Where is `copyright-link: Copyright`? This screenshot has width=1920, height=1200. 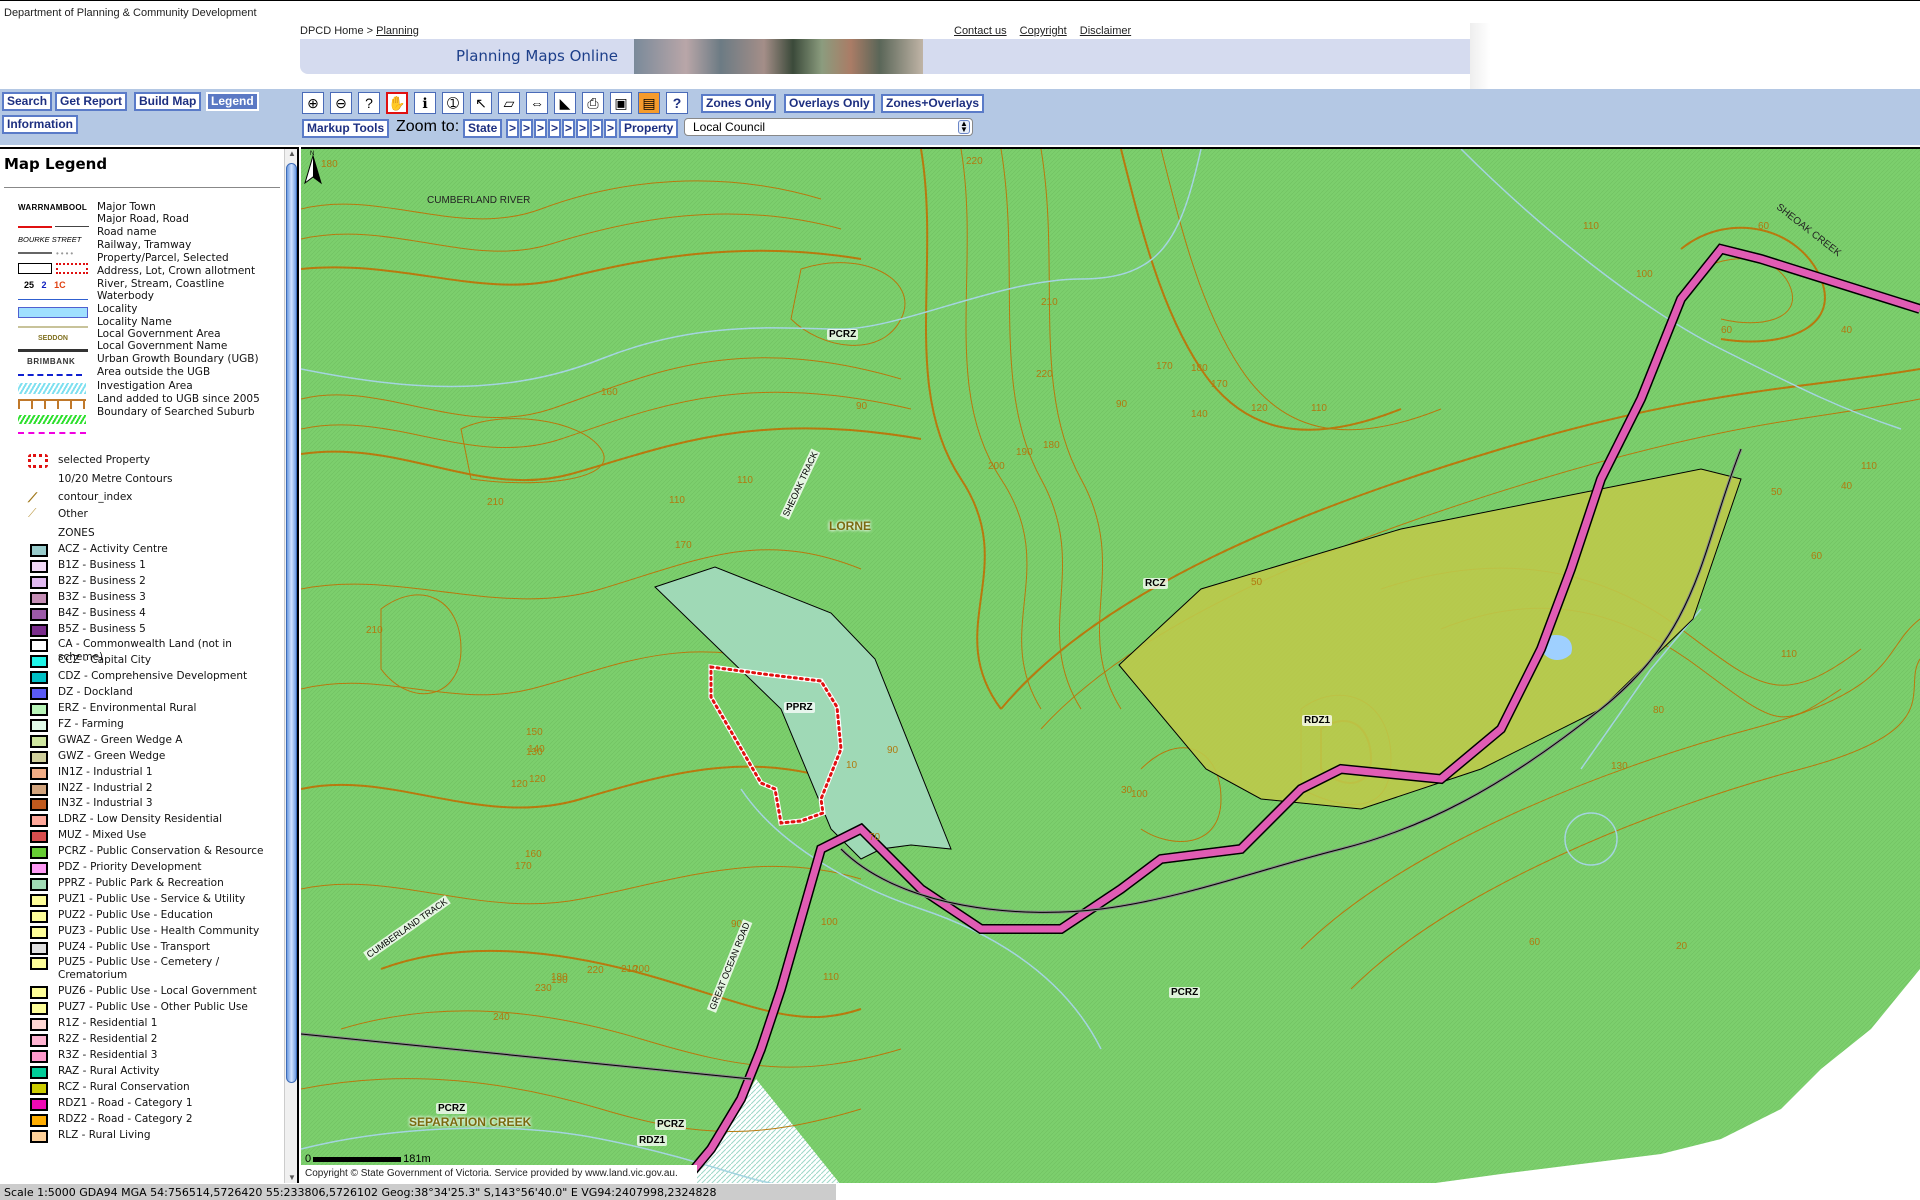 copyright-link: Copyright is located at coordinates (1043, 31).